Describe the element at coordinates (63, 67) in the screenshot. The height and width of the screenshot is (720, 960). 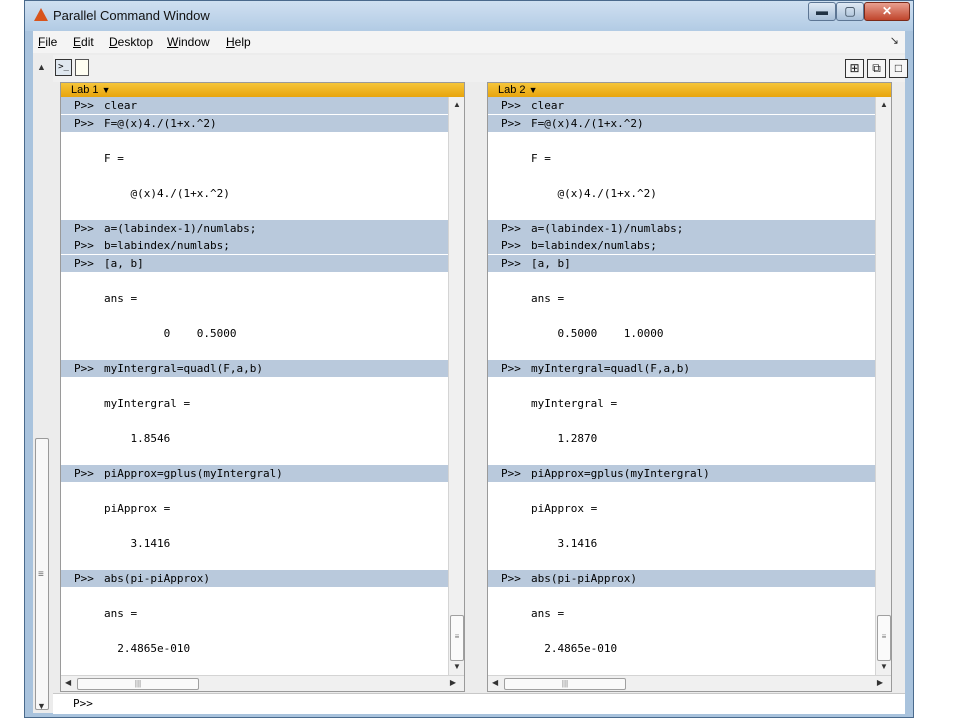
I see `command-window-icon: >_` at that location.